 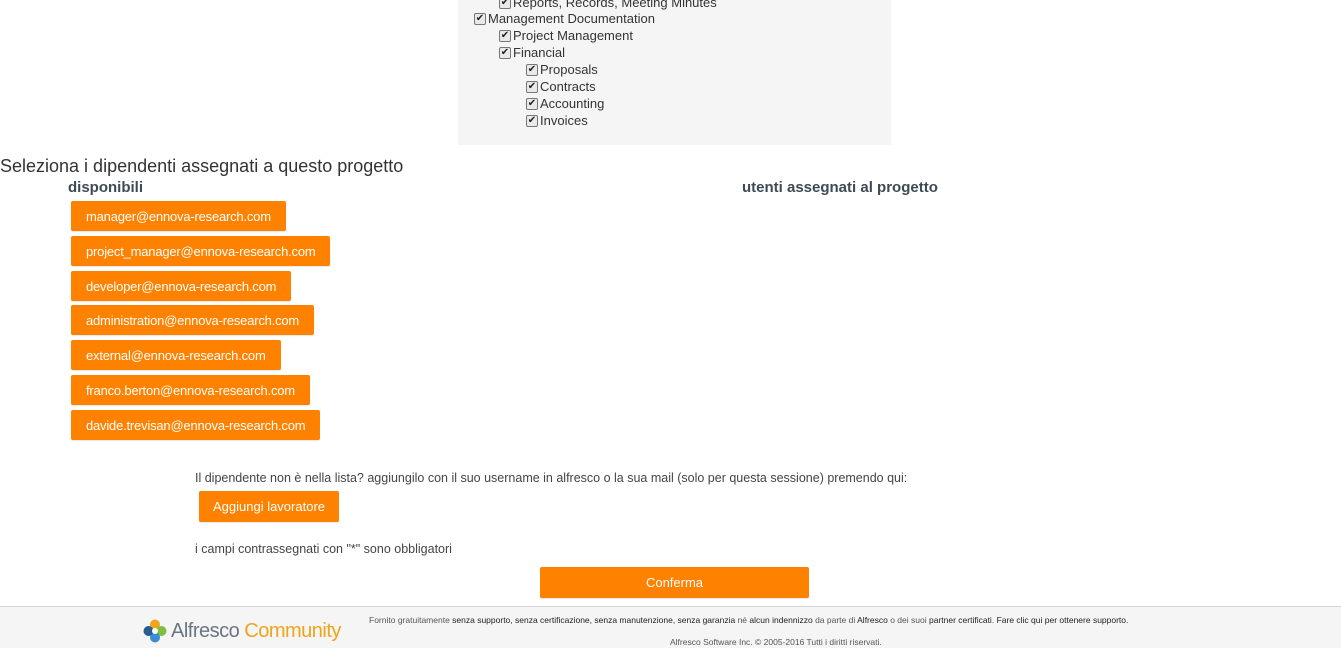 I want to click on footer-text-bold: partner certificati, so click(x=960, y=620).